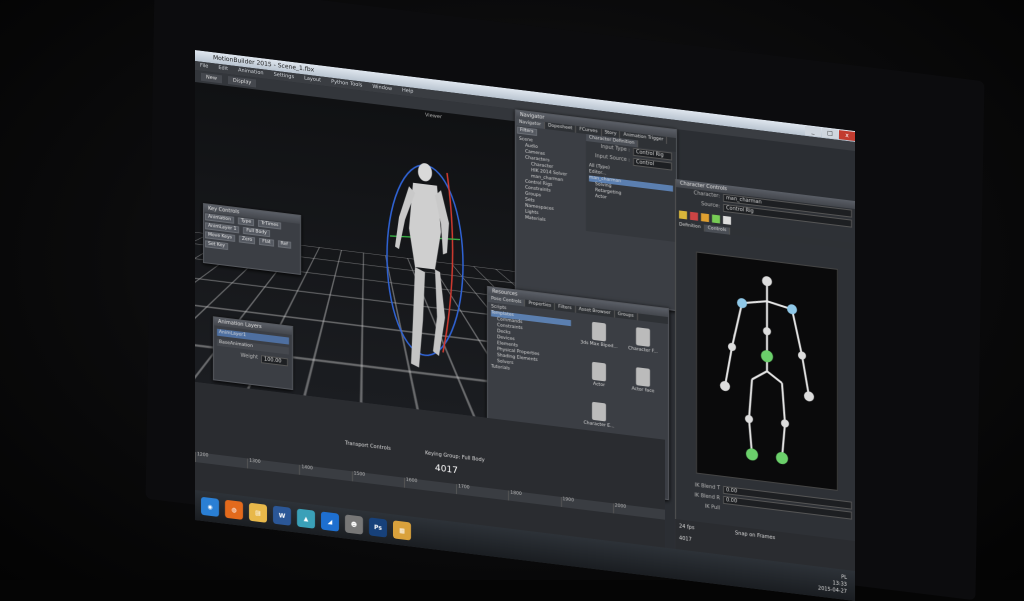  Describe the element at coordinates (418, 317) in the screenshot. I see `character-left-leg` at that location.